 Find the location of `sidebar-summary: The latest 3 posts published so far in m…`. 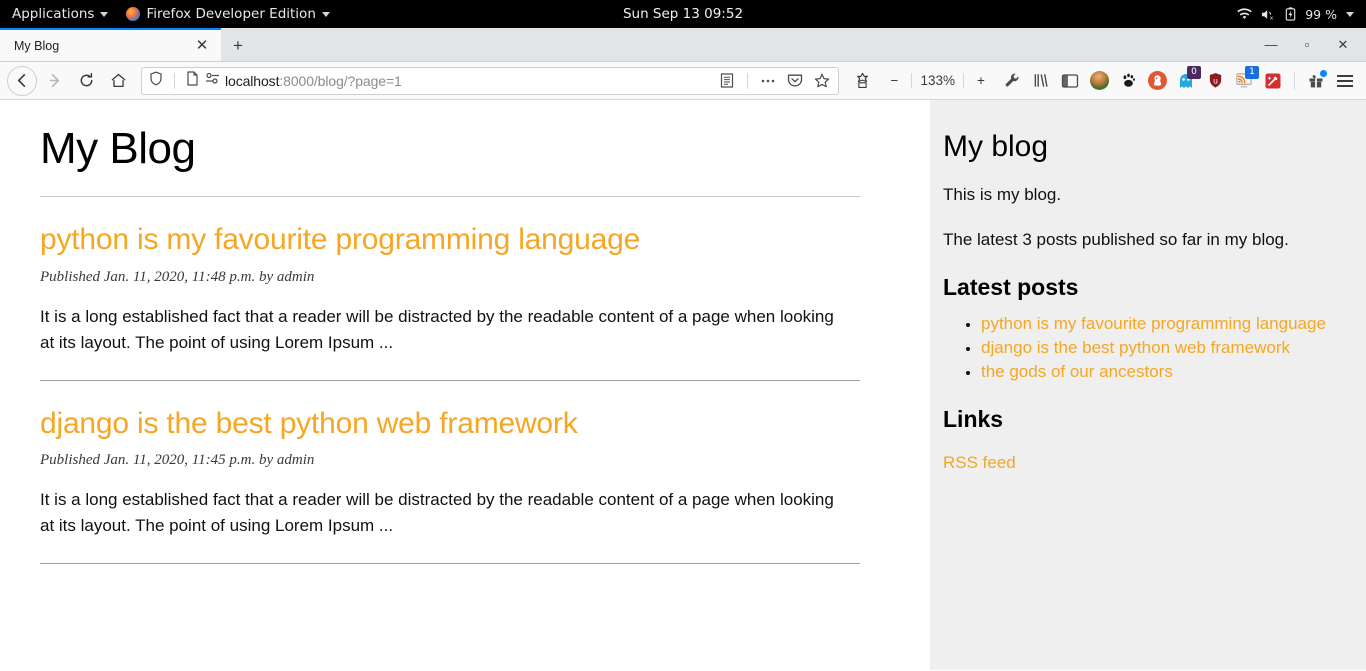

sidebar-summary: The latest 3 posts published so far in m… is located at coordinates (1116, 239).